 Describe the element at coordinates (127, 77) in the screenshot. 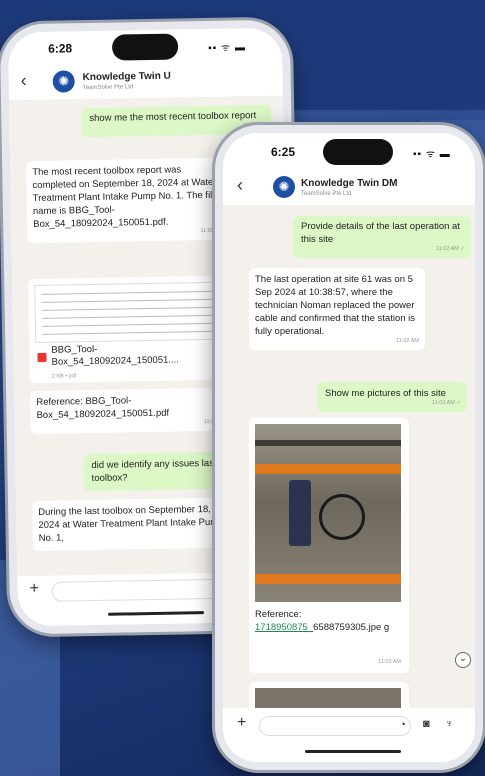

I see `contact-name: Knowledge Twin U` at that location.